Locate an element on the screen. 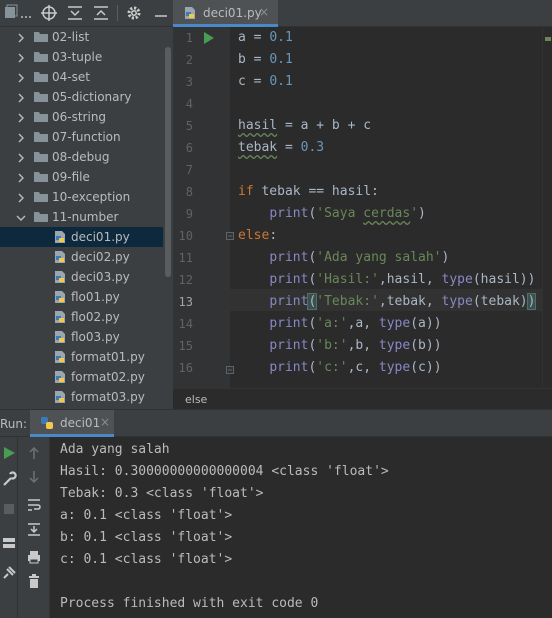 Image resolution: width=552 pixels, height=618 pixels. editor-scrollbar is located at coordinates (547, 207).